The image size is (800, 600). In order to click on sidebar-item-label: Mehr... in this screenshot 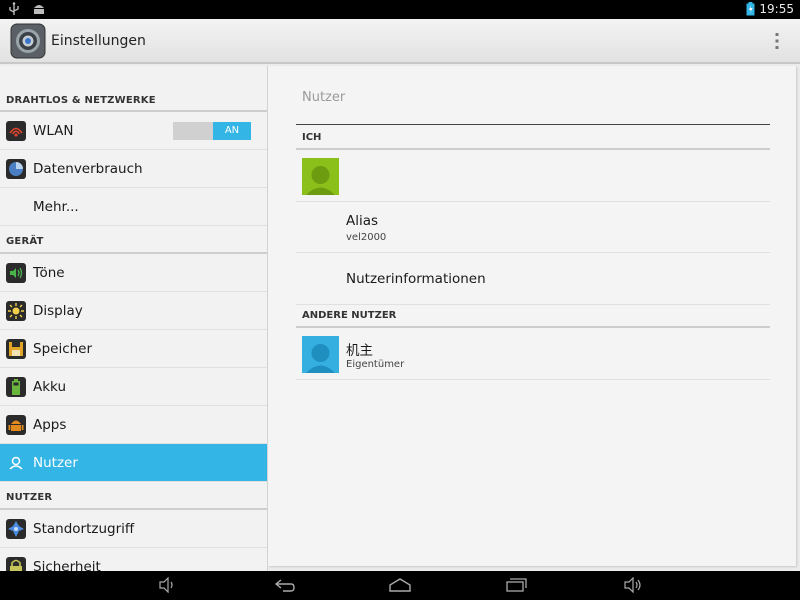, I will do `click(56, 206)`.